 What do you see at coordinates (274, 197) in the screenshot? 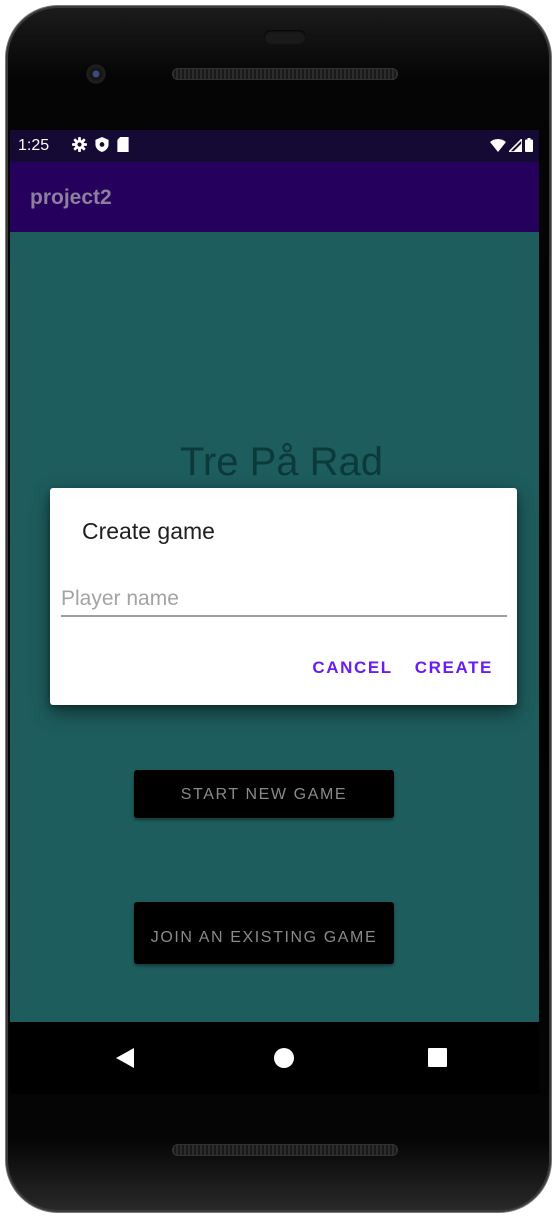
I see `app-bar: project2` at bounding box center [274, 197].